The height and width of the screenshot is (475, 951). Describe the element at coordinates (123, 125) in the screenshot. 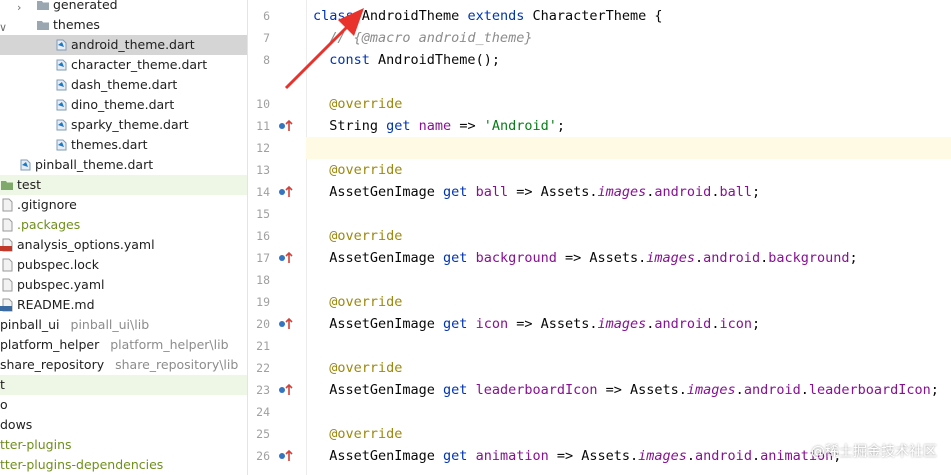

I see `tree-item-7: sparky_theme.dart` at that location.